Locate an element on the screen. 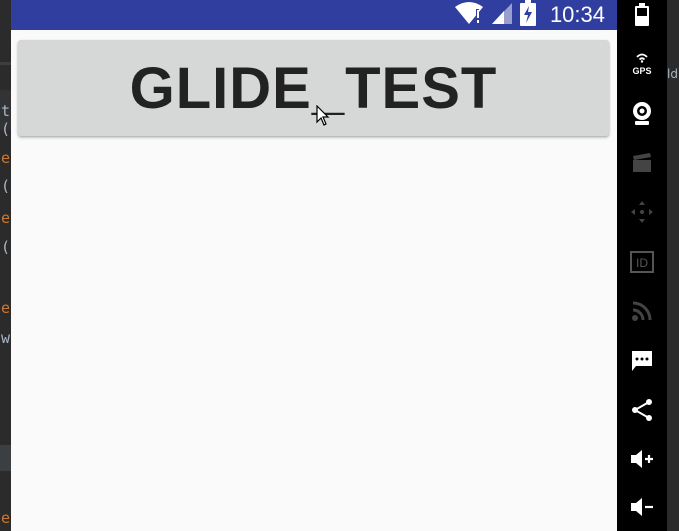 This screenshot has width=679, height=531. move-icon is located at coordinates (642, 212).